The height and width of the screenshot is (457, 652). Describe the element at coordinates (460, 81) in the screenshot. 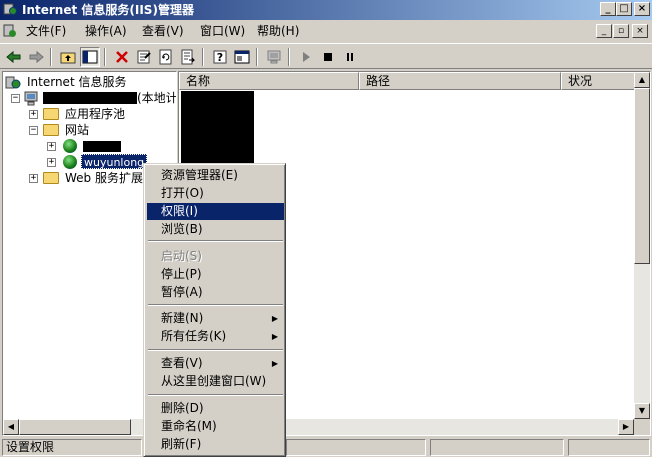

I see `column-header-path: 路径` at that location.